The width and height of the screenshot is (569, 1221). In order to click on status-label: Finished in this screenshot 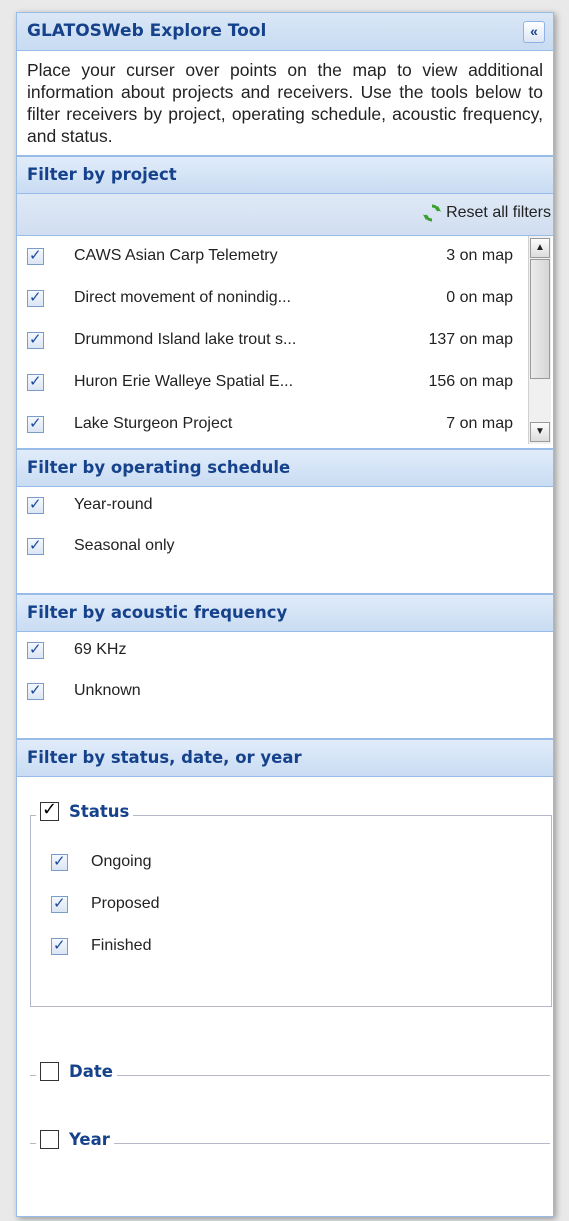, I will do `click(121, 945)`.